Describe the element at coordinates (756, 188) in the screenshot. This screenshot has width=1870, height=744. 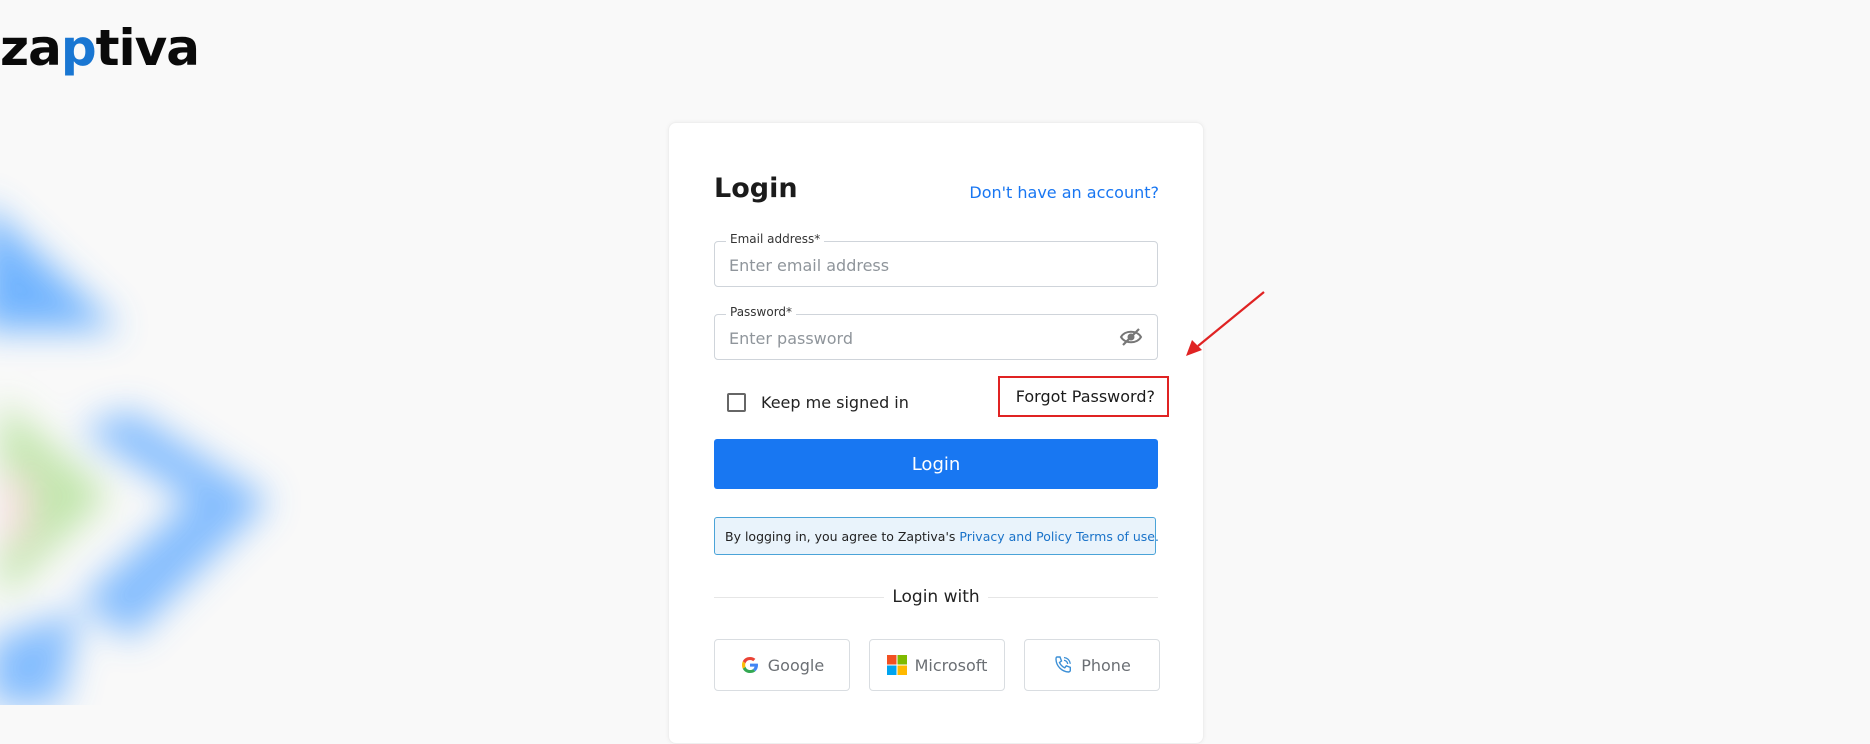
I see `page-title: Login` at that location.